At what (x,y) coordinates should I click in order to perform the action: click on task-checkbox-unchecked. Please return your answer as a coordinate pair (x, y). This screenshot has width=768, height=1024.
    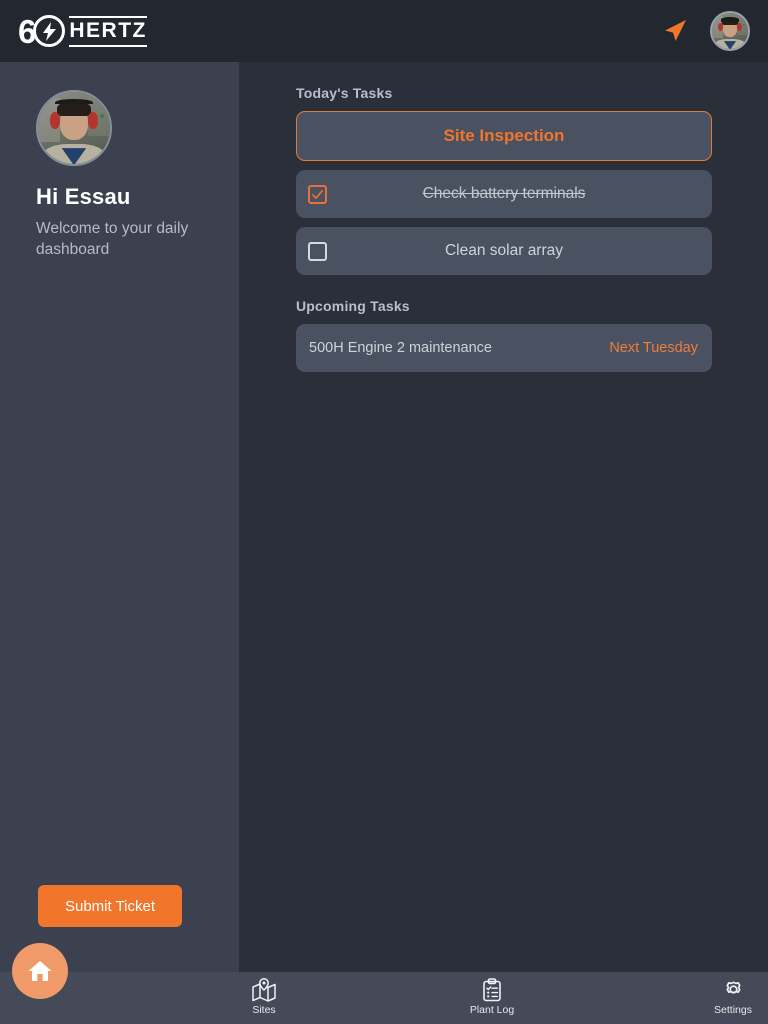
    Looking at the image, I should click on (317, 251).